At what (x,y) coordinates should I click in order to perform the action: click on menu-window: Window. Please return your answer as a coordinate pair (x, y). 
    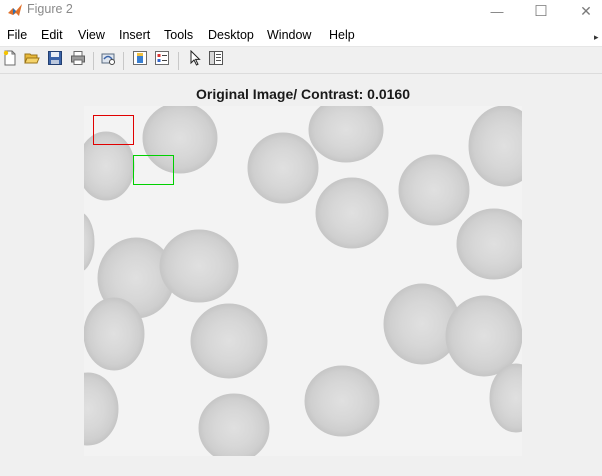
    Looking at the image, I should click on (289, 35).